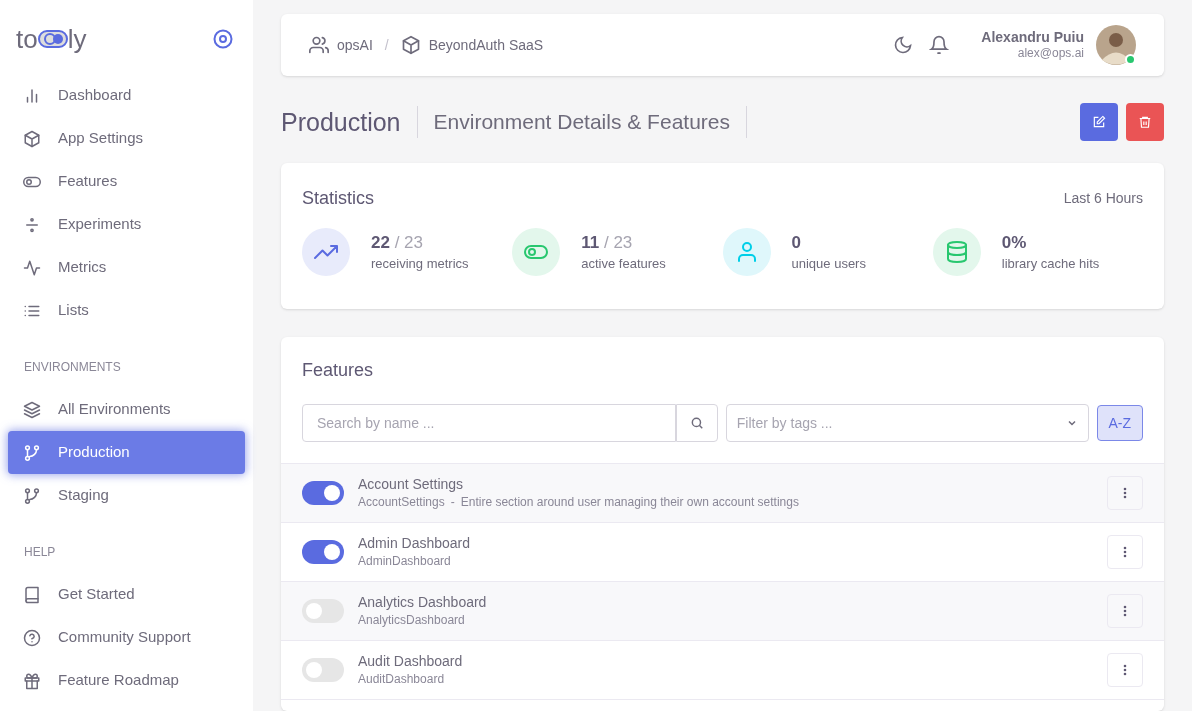 Image resolution: width=1192 pixels, height=711 pixels. I want to click on sidebar-item: Features, so click(126, 181).